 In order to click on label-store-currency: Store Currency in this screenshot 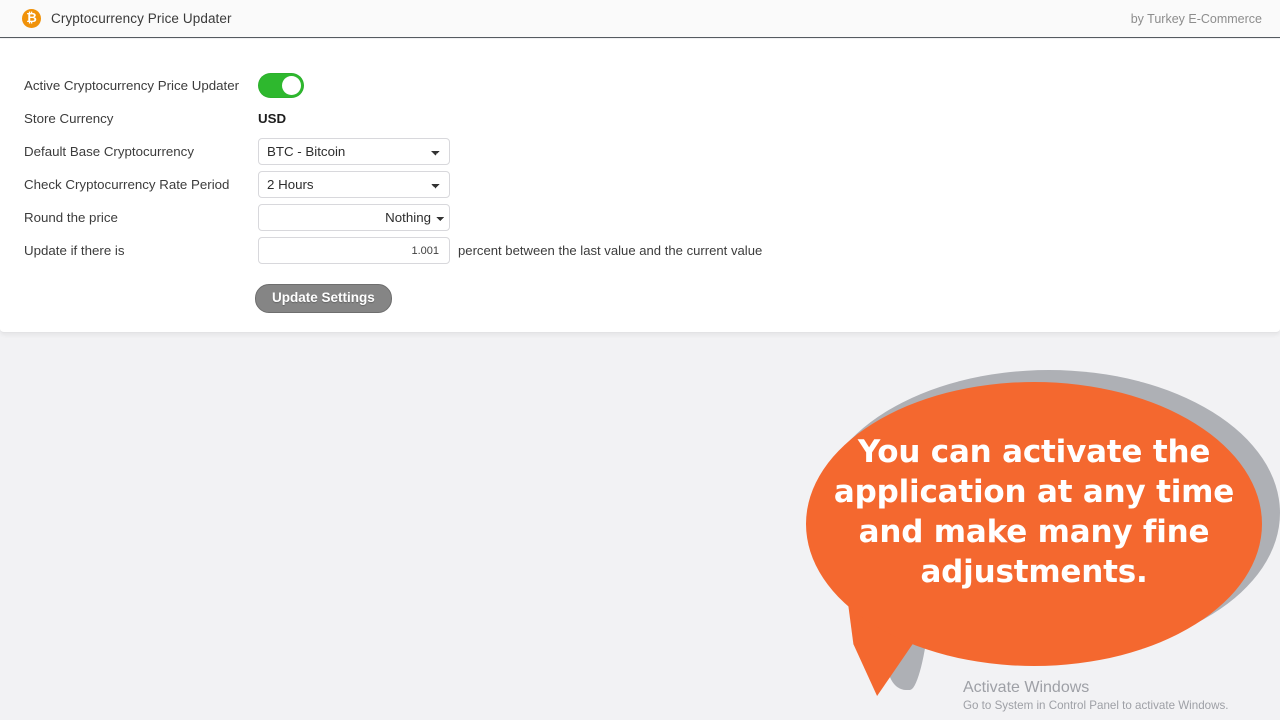, I will do `click(69, 118)`.